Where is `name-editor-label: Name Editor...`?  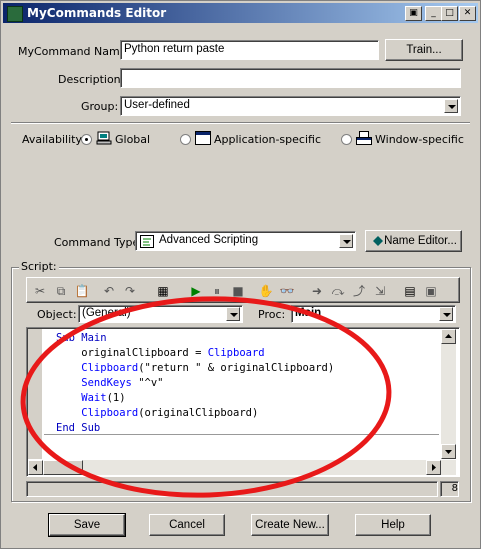 name-editor-label: Name Editor... is located at coordinates (420, 241).